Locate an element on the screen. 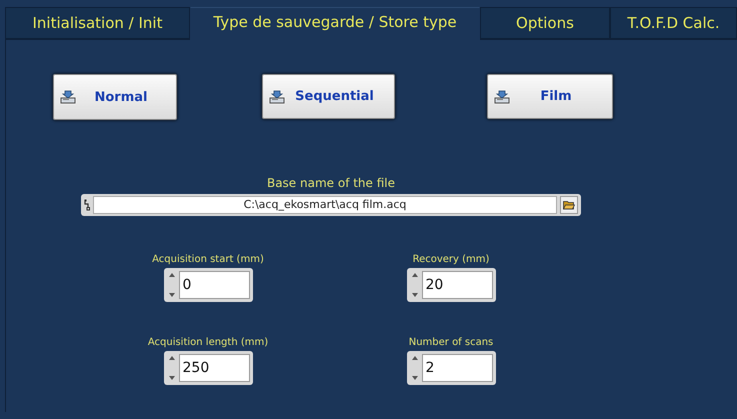 Image resolution: width=737 pixels, height=419 pixels. store-type-button: Film is located at coordinates (550, 96).